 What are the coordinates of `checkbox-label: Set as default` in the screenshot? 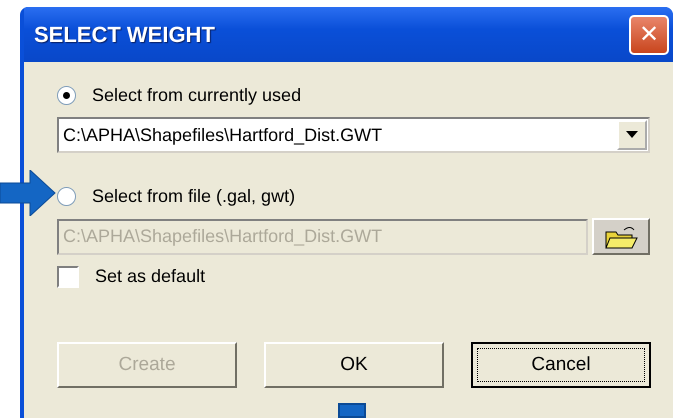 It's located at (150, 276).